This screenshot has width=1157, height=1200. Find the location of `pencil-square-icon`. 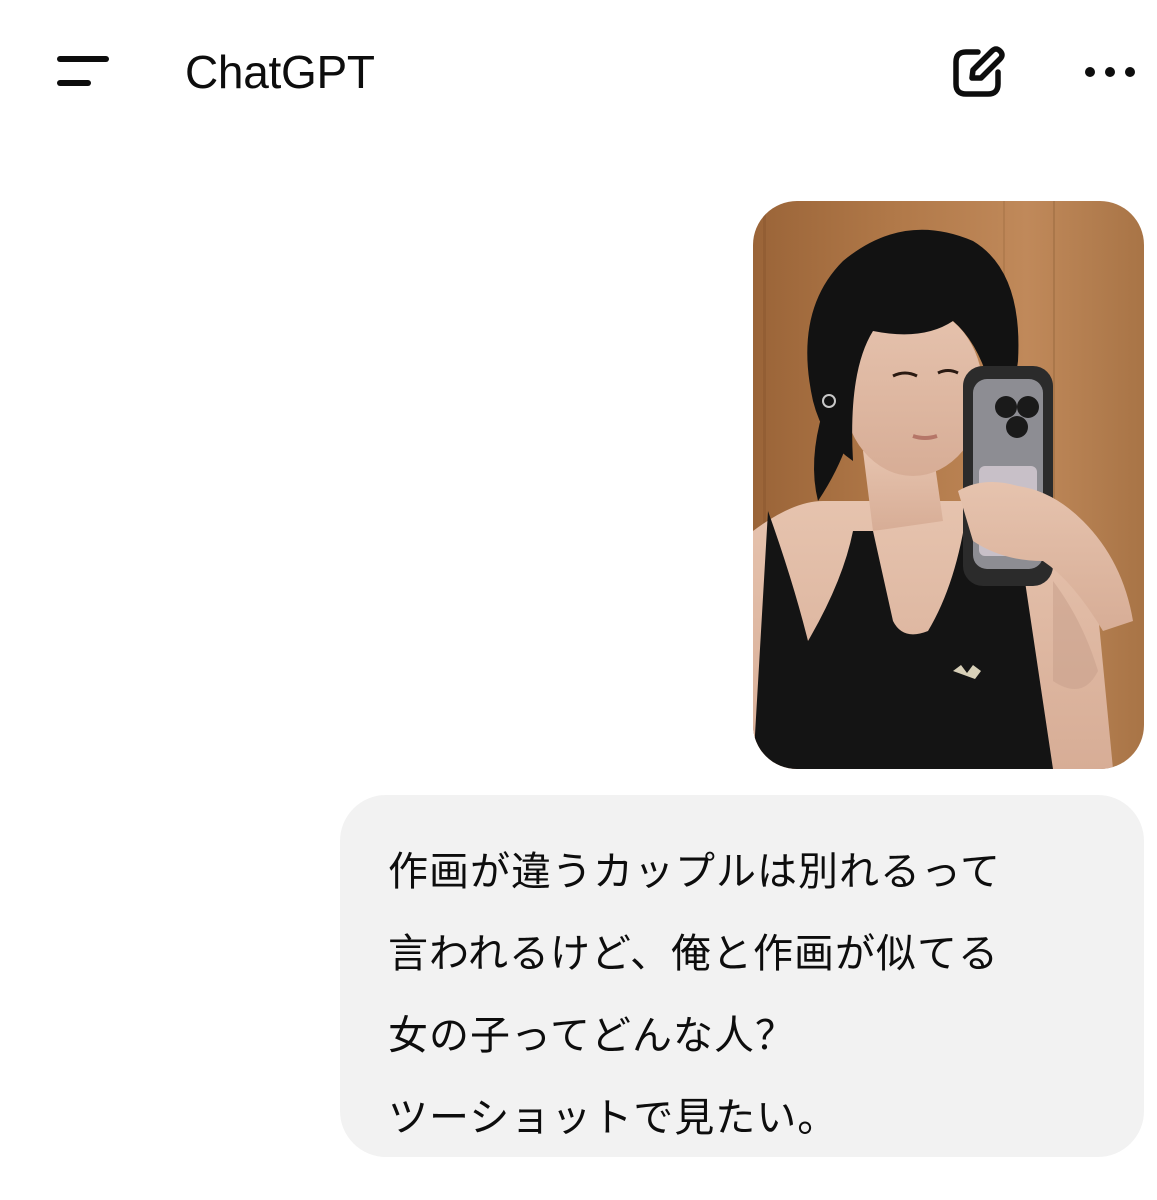

pencil-square-icon is located at coordinates (979, 71).